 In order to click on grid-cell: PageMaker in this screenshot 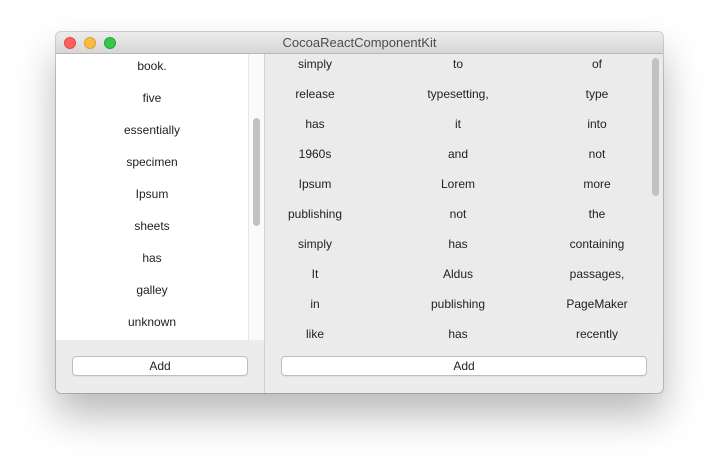, I will do `click(595, 310)`.